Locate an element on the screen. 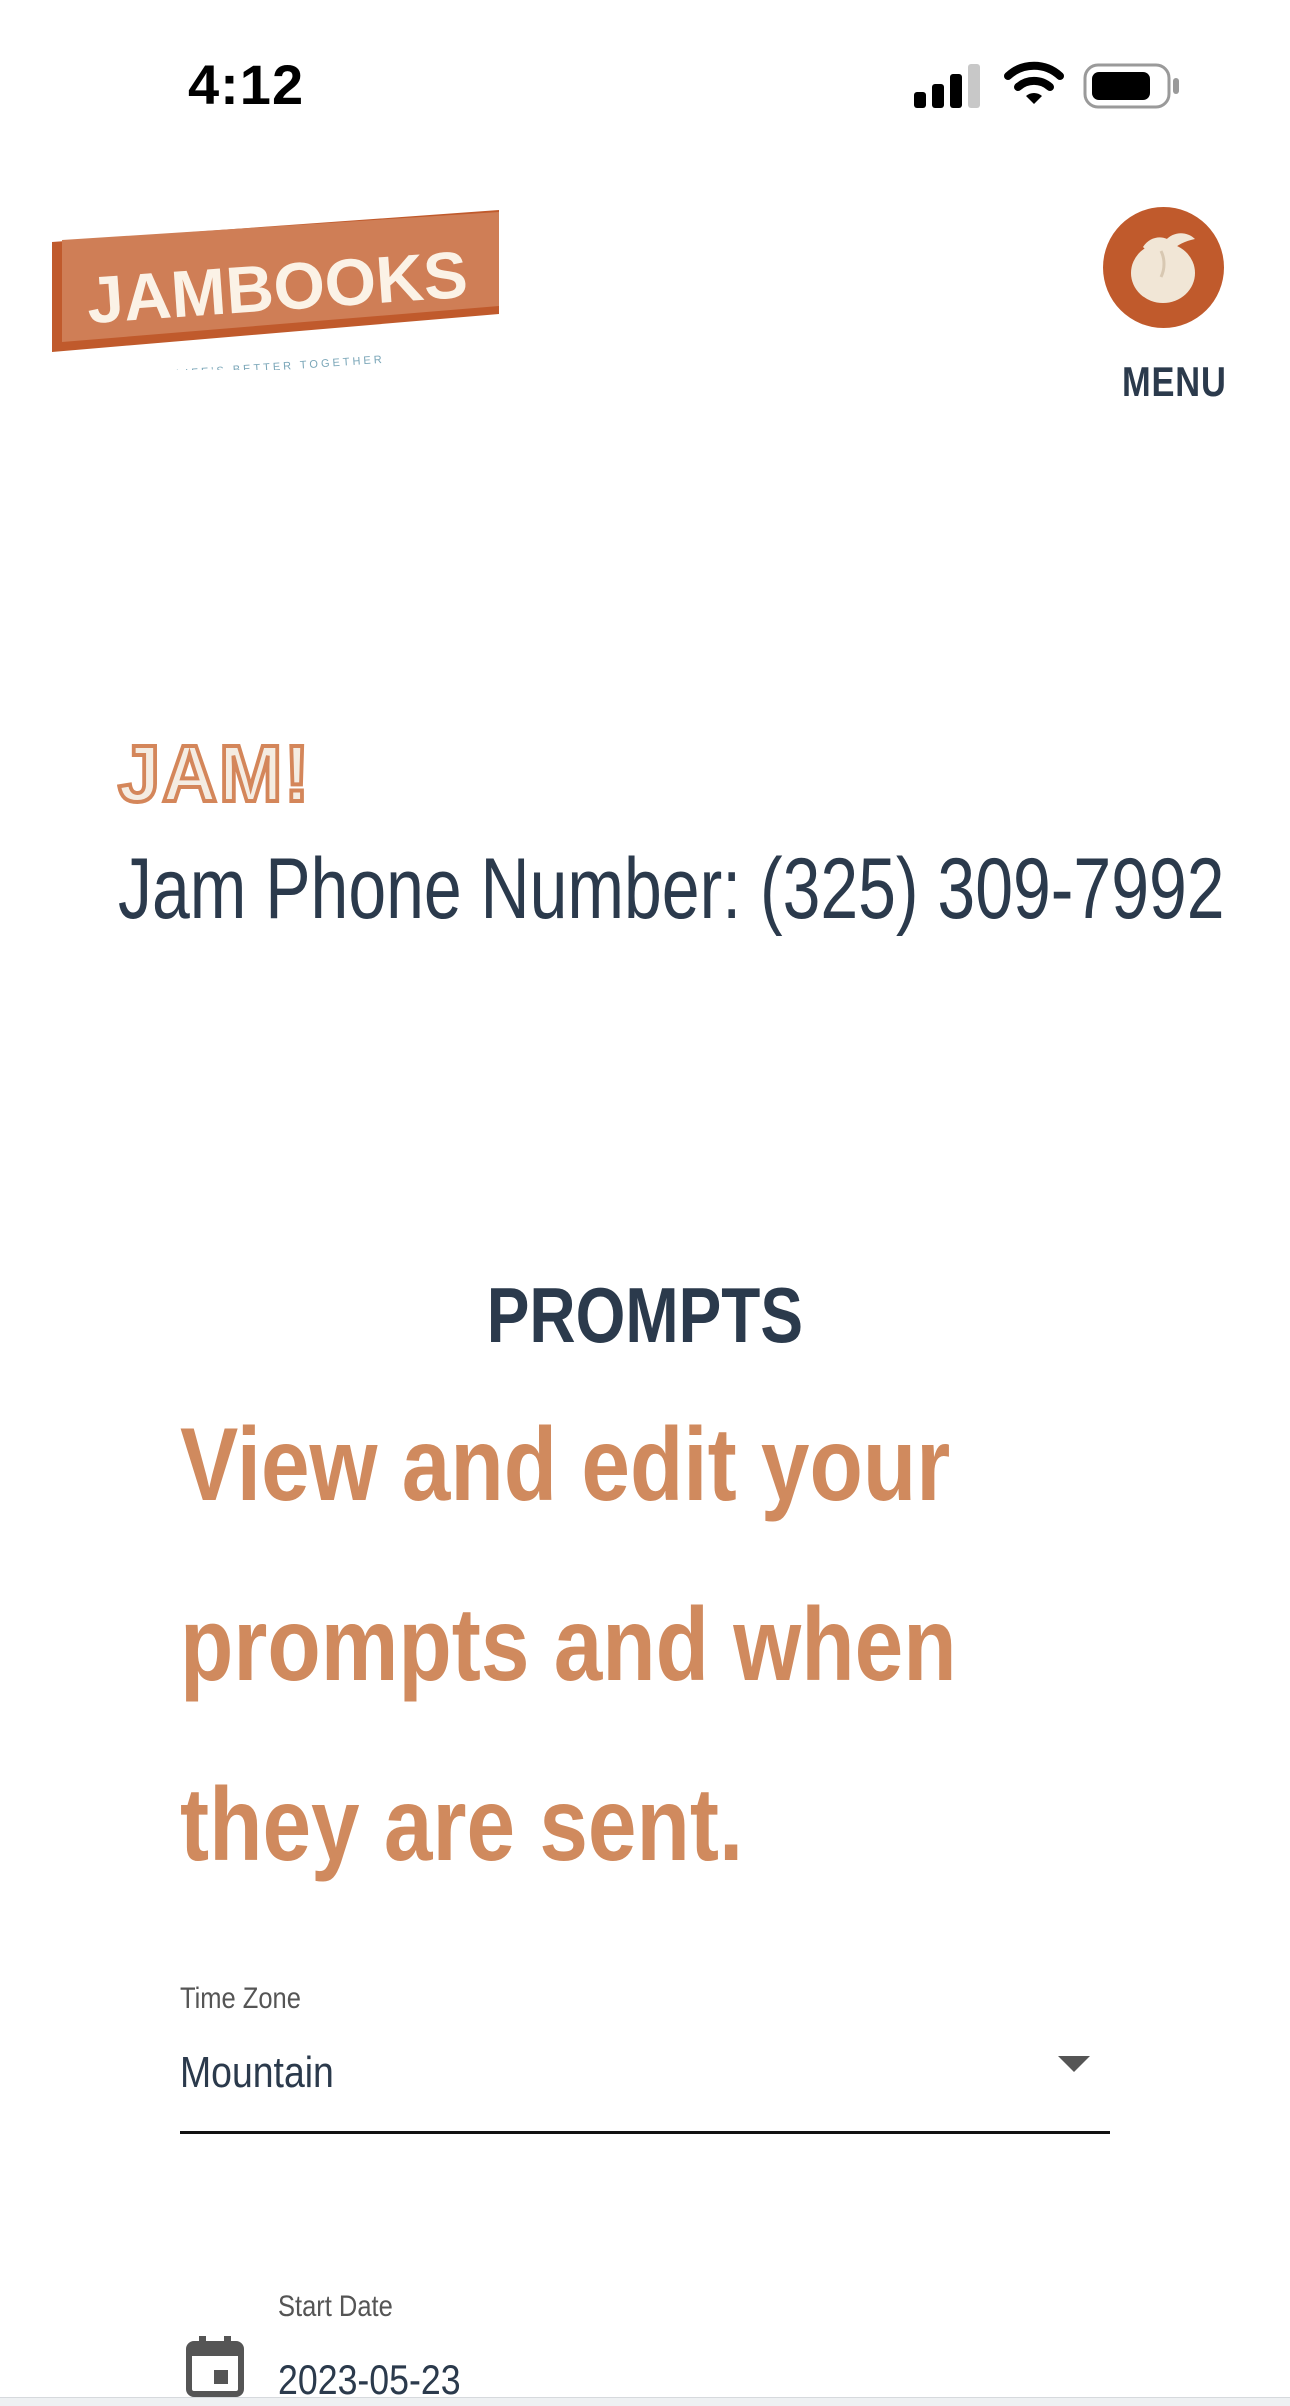 The image size is (1290, 2406). prompts-heading-text: PROMPTS is located at coordinates (645, 1315).